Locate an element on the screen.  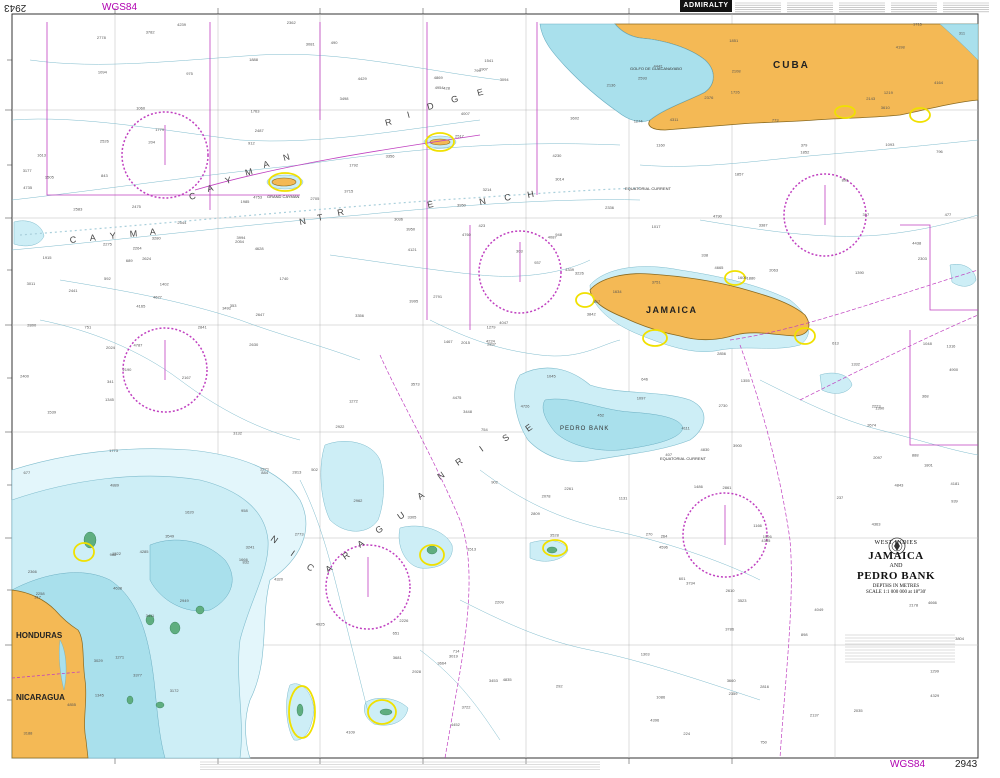
label-equatorial-current-2: EQUATORIAL CURRENT is located at coordinates (683, 458).